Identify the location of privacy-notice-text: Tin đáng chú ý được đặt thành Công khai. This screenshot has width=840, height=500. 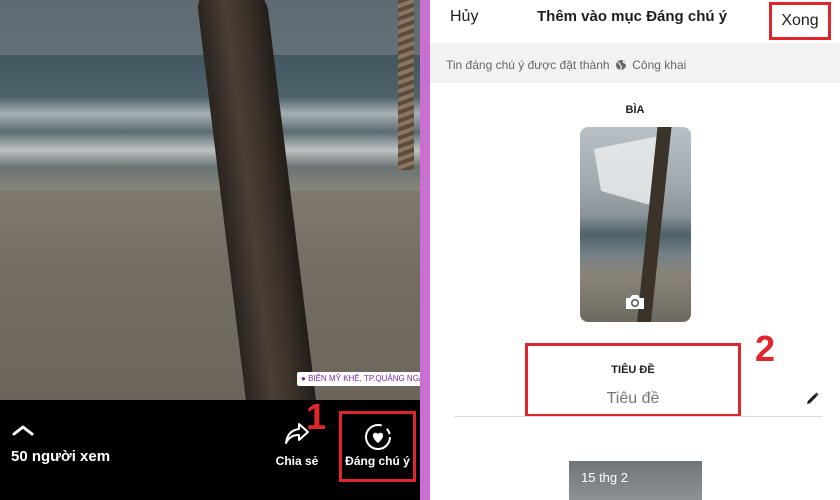
(566, 65).